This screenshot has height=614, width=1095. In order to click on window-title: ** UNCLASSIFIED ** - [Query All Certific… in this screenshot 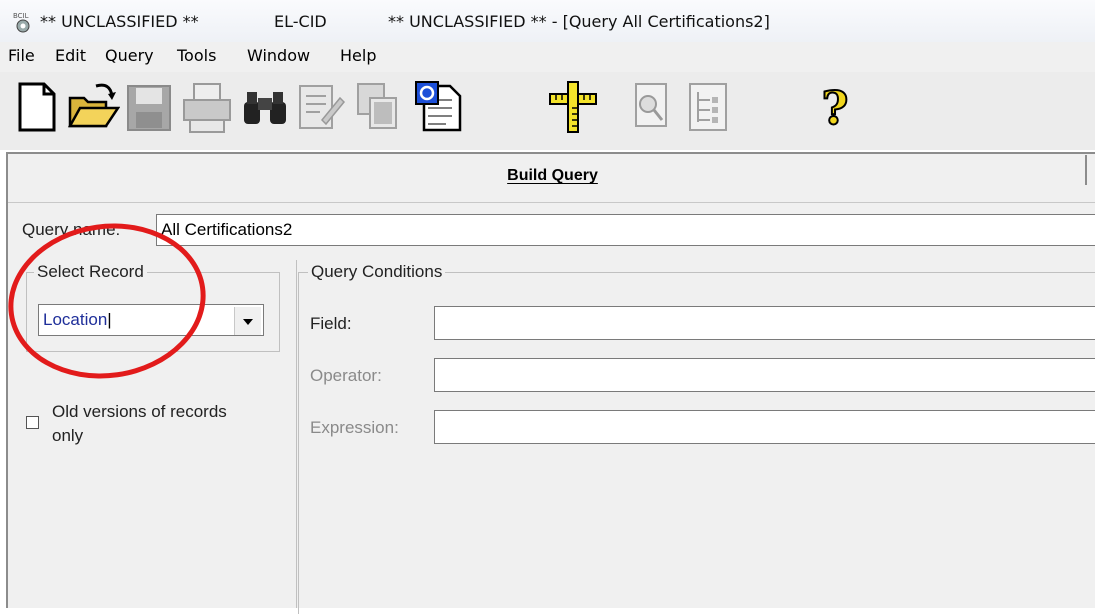, I will do `click(579, 21)`.